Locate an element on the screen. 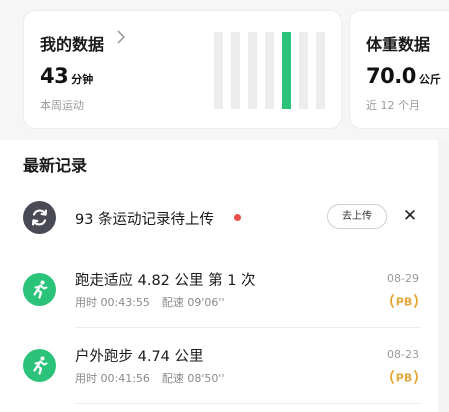  record-meta: 用时 00:43:55 配速 09'06'' is located at coordinates (149, 302).